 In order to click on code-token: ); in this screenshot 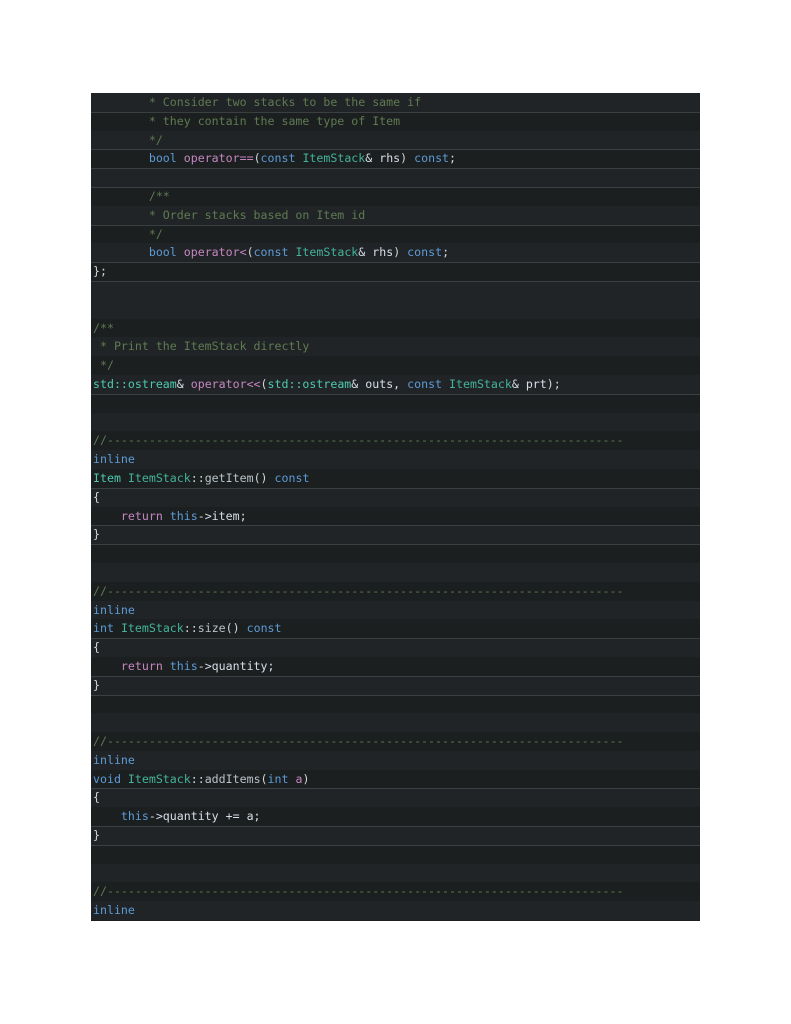, I will do `click(553, 383)`.